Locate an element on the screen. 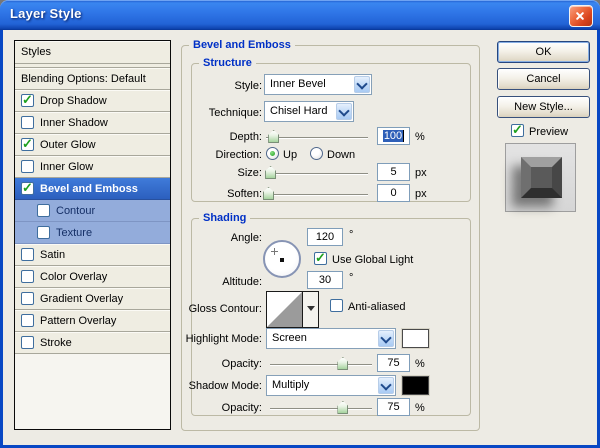  shadow-opacity-slider is located at coordinates (321, 407).